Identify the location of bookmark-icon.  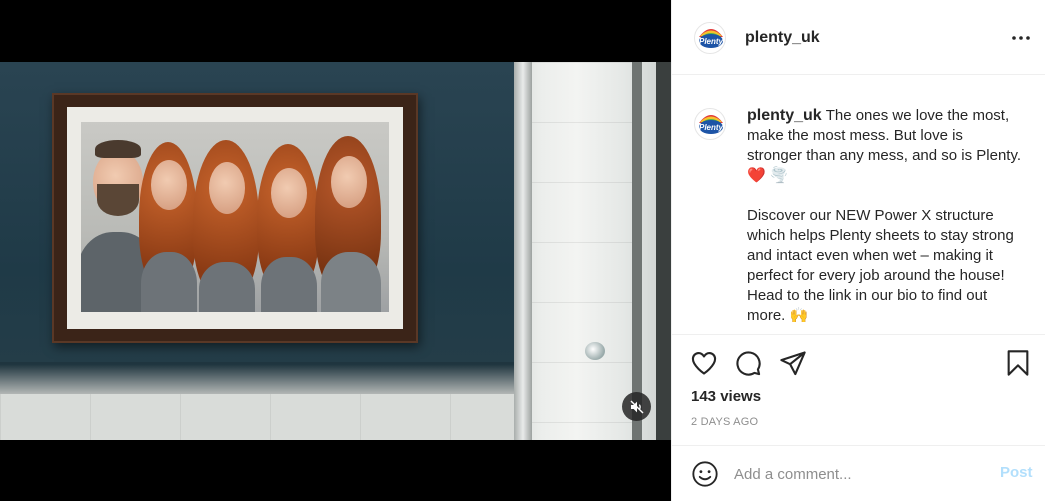
(1018, 363).